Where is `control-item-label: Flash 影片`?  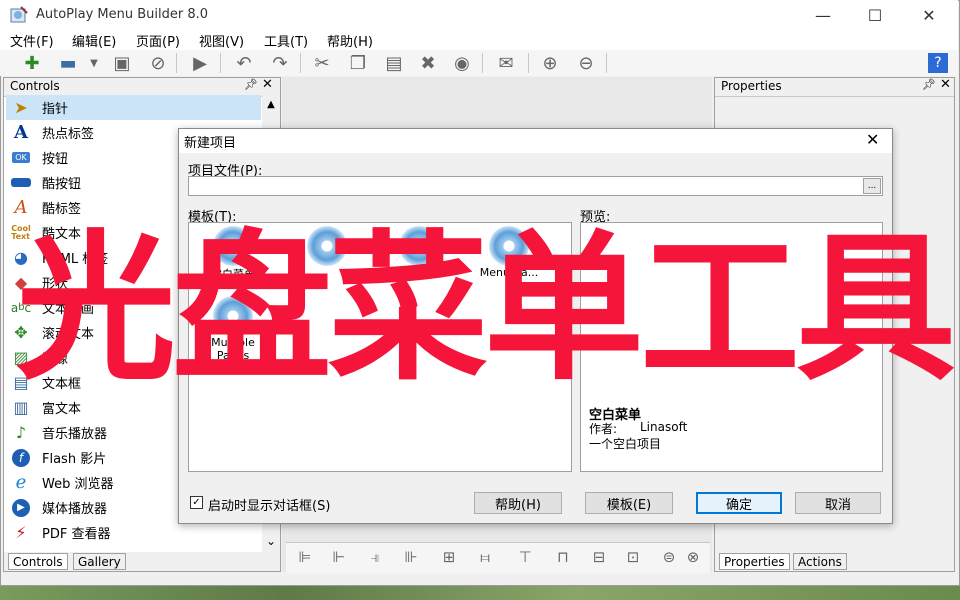
control-item-label: Flash 影片 is located at coordinates (74, 459).